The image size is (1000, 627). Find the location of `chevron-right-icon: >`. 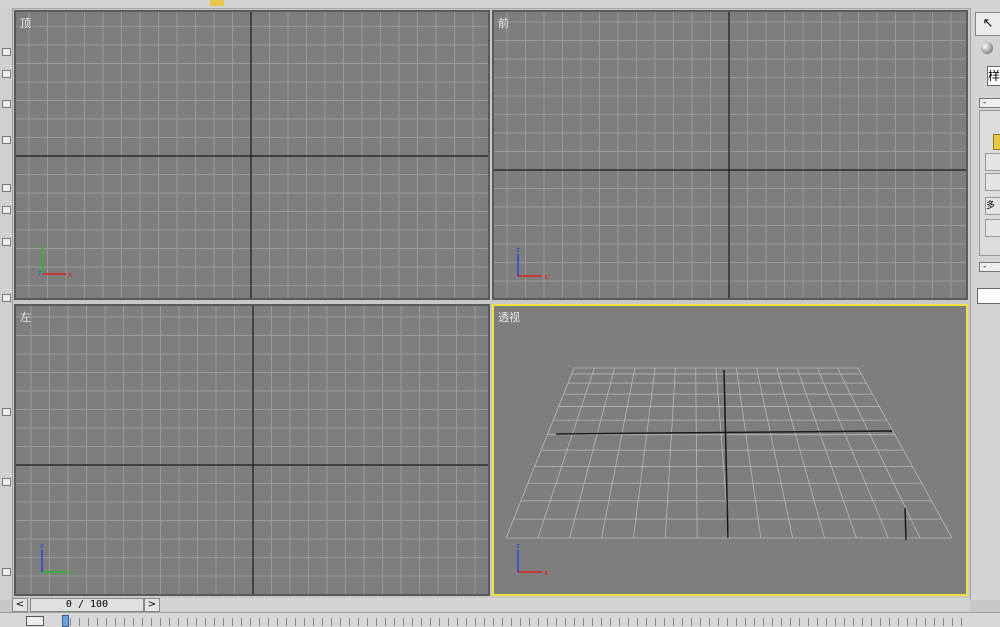

chevron-right-icon: > is located at coordinates (152, 604).